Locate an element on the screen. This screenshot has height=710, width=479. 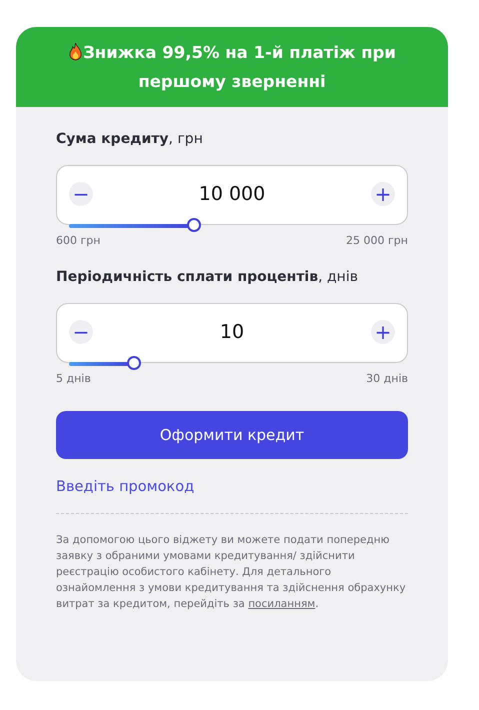
value-field: − 10 + is located at coordinates (232, 333).